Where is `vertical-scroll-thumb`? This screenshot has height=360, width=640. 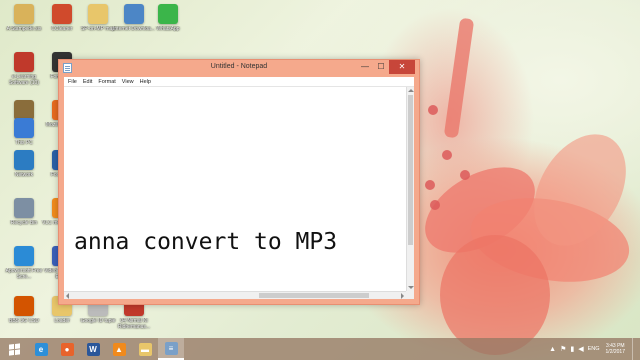 vertical-scroll-thumb is located at coordinates (410, 170).